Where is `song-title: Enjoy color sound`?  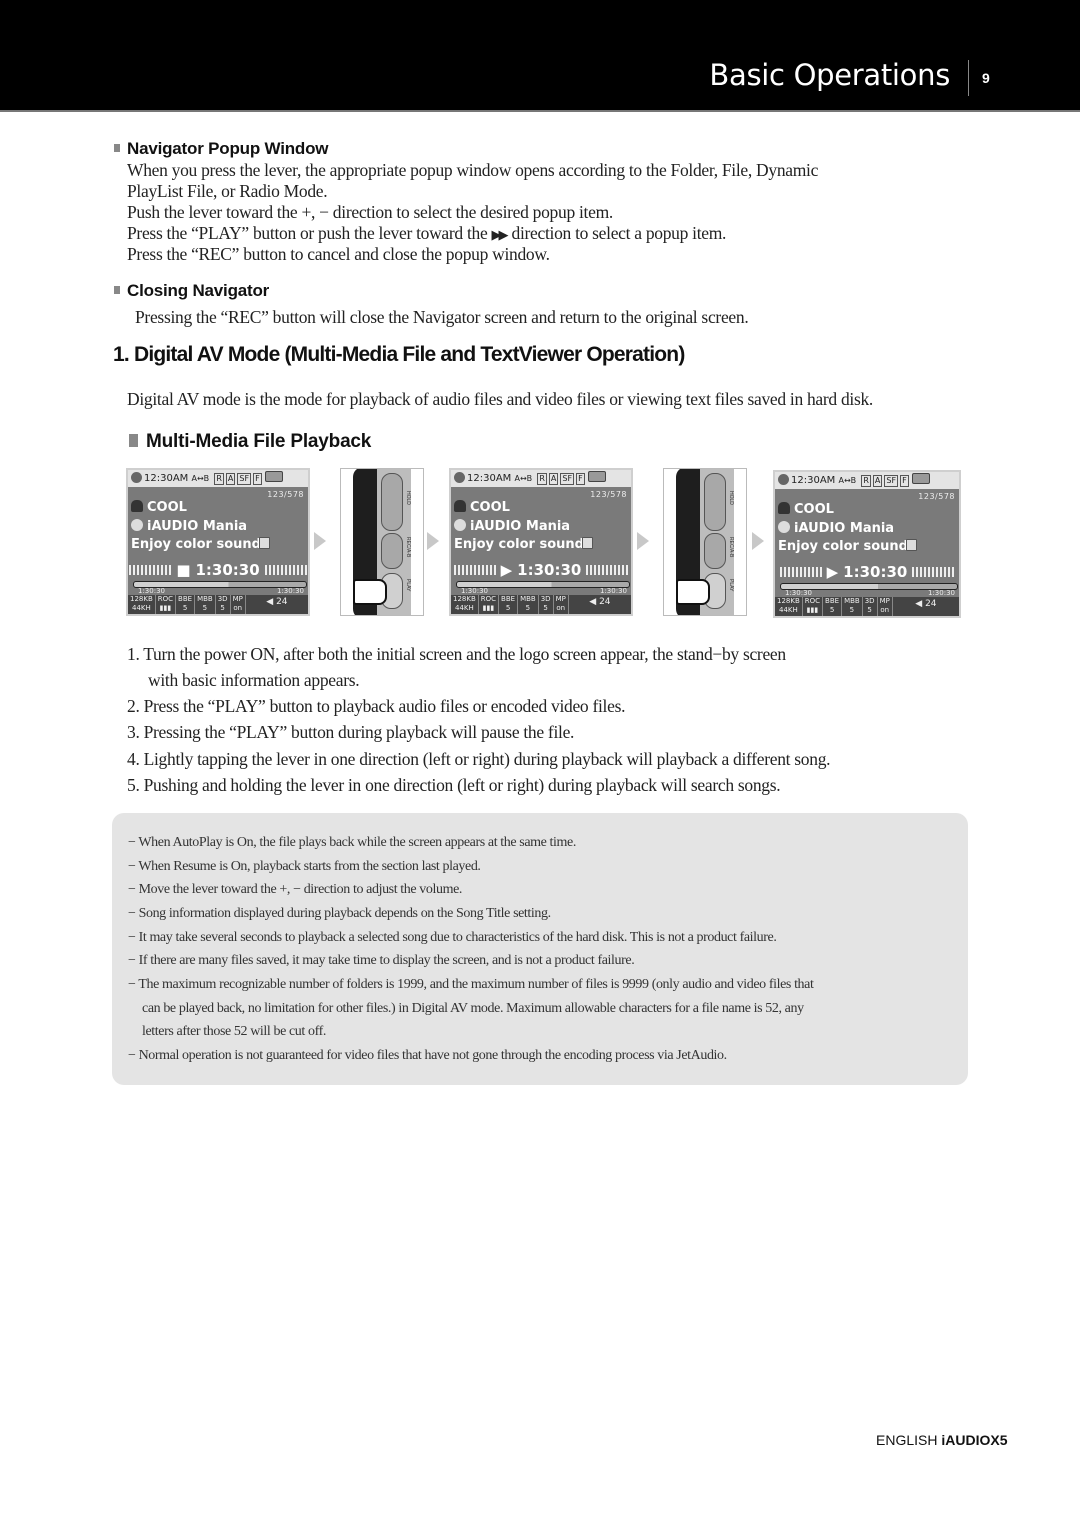 song-title: Enjoy color sound is located at coordinates (519, 544).